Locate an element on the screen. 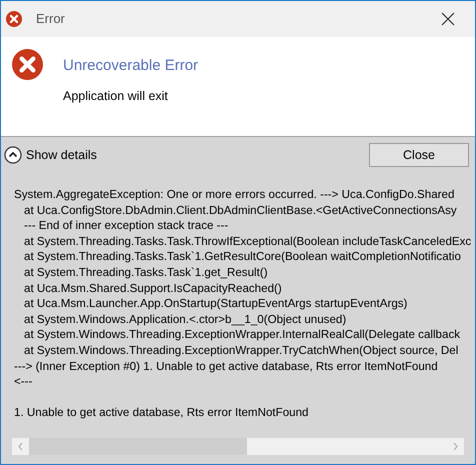 The height and width of the screenshot is (465, 476). stack-trace-line: at Uca.ConfigStore.DbAdmin.Client.DbAdminClientBase.<GetActiveConnectionsAsy is located at coordinates (240, 210).